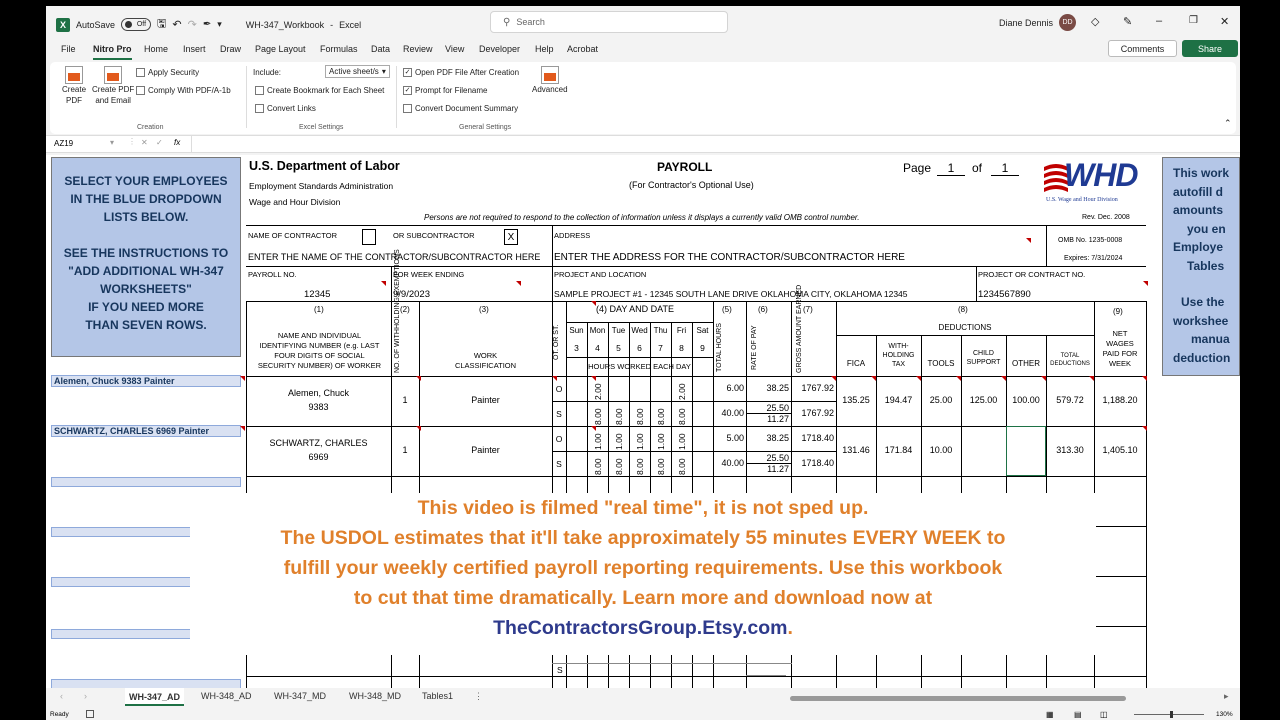 This screenshot has width=1280, height=720. I want to click on net-wages-value: 1,405.10, so click(1120, 450).